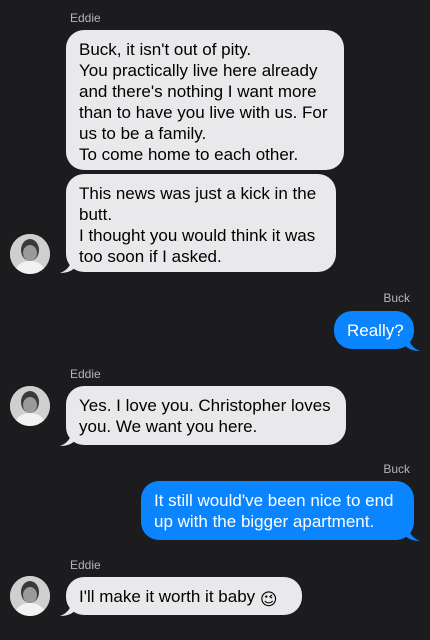  I want to click on message-bubble-incoming: I'll make it worth it baby 😉, so click(184, 596).